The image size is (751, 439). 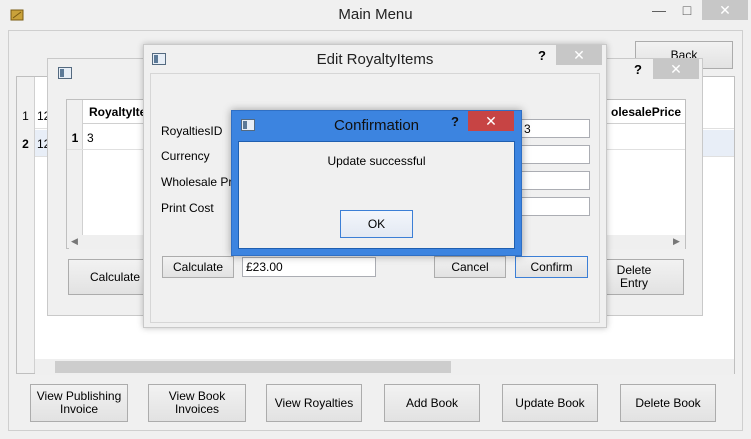 What do you see at coordinates (65, 73) in the screenshot?
I see `window-icon` at bounding box center [65, 73].